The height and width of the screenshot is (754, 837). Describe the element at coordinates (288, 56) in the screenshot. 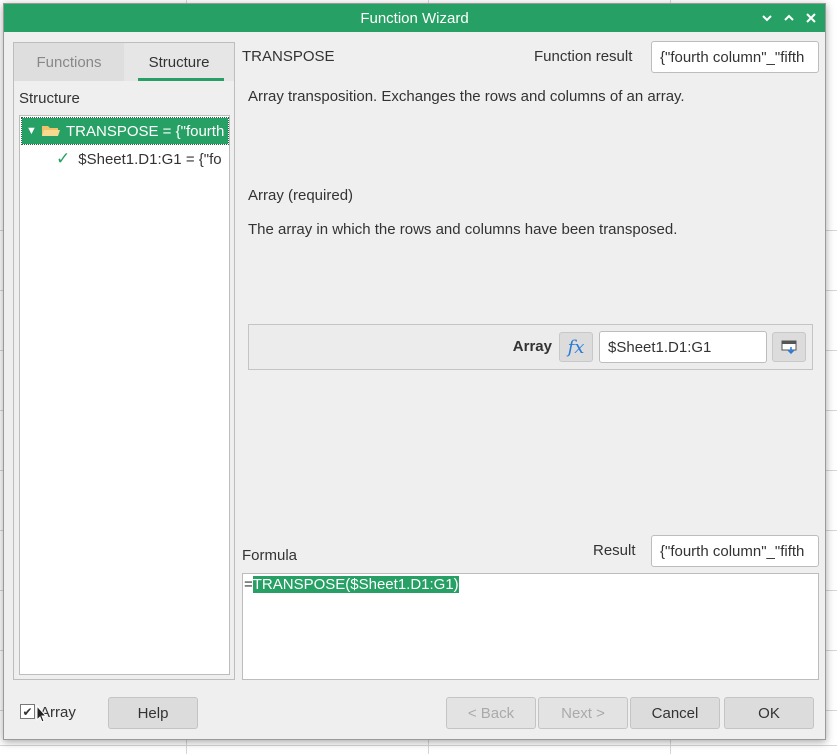

I see `function-name: TRANSPOSE` at that location.